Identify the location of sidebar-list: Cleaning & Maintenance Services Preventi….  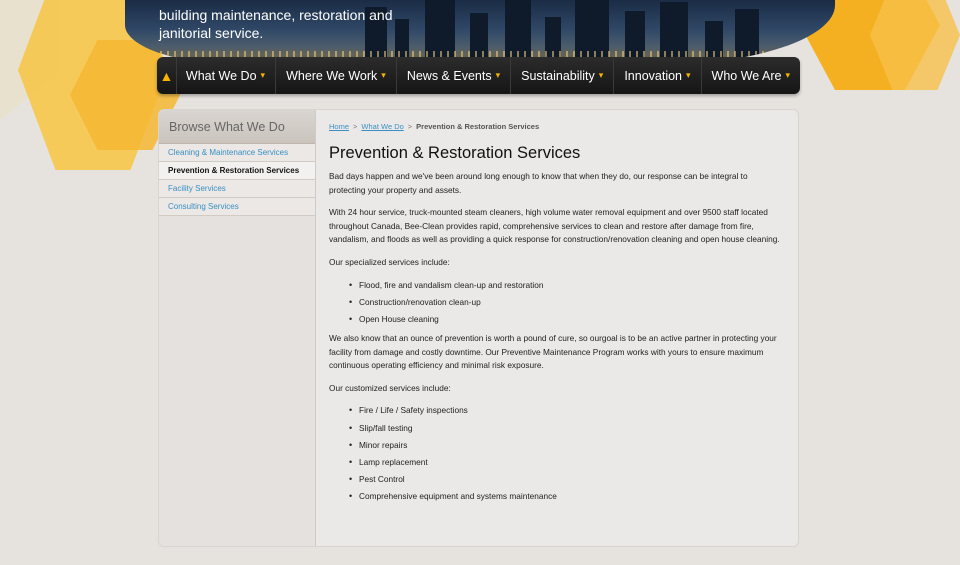
(237, 180).